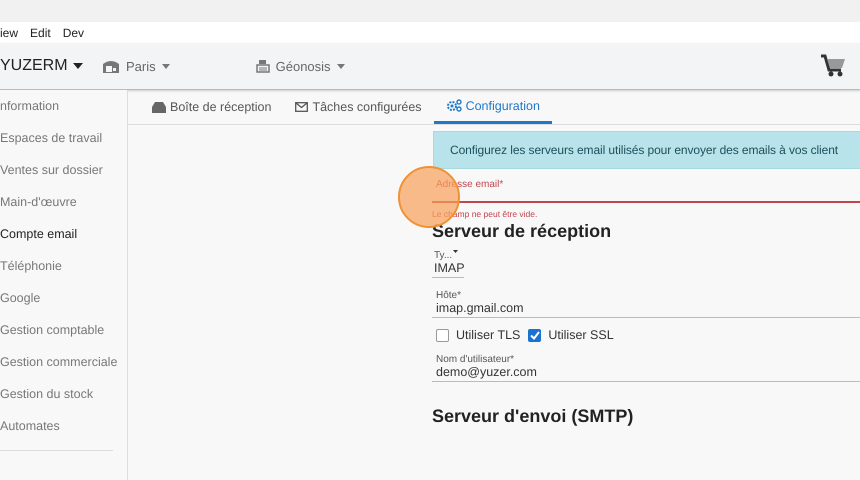 The width and height of the screenshot is (860, 480). Describe the element at coordinates (263, 66) in the screenshot. I see `cash-register-icon` at that location.